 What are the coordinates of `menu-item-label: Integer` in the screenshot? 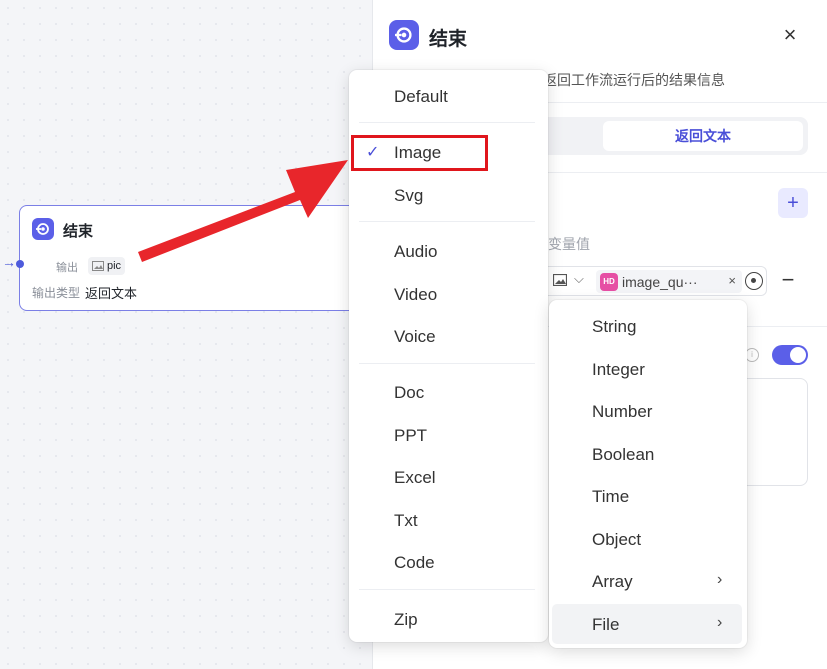 It's located at (618, 369).